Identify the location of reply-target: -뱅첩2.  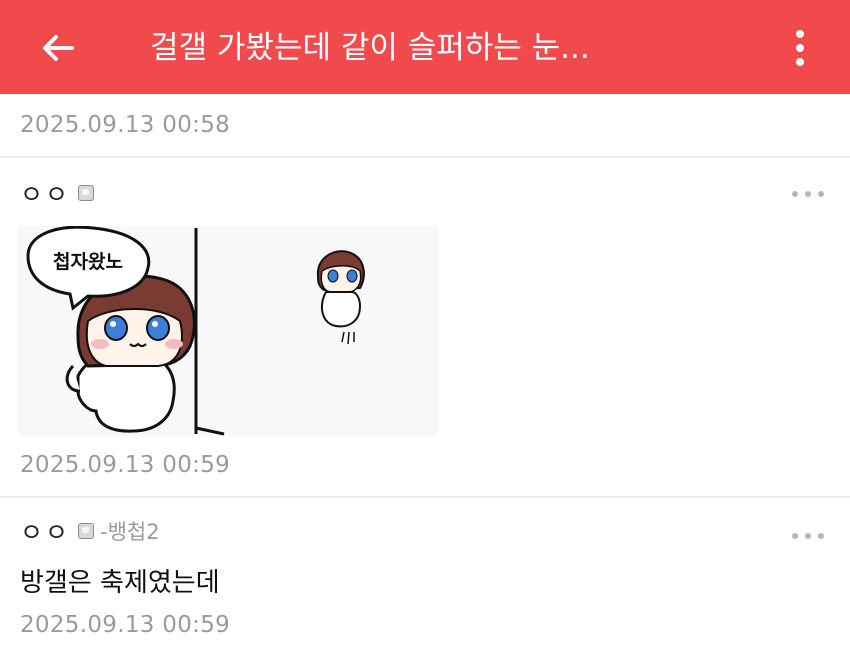
(130, 532).